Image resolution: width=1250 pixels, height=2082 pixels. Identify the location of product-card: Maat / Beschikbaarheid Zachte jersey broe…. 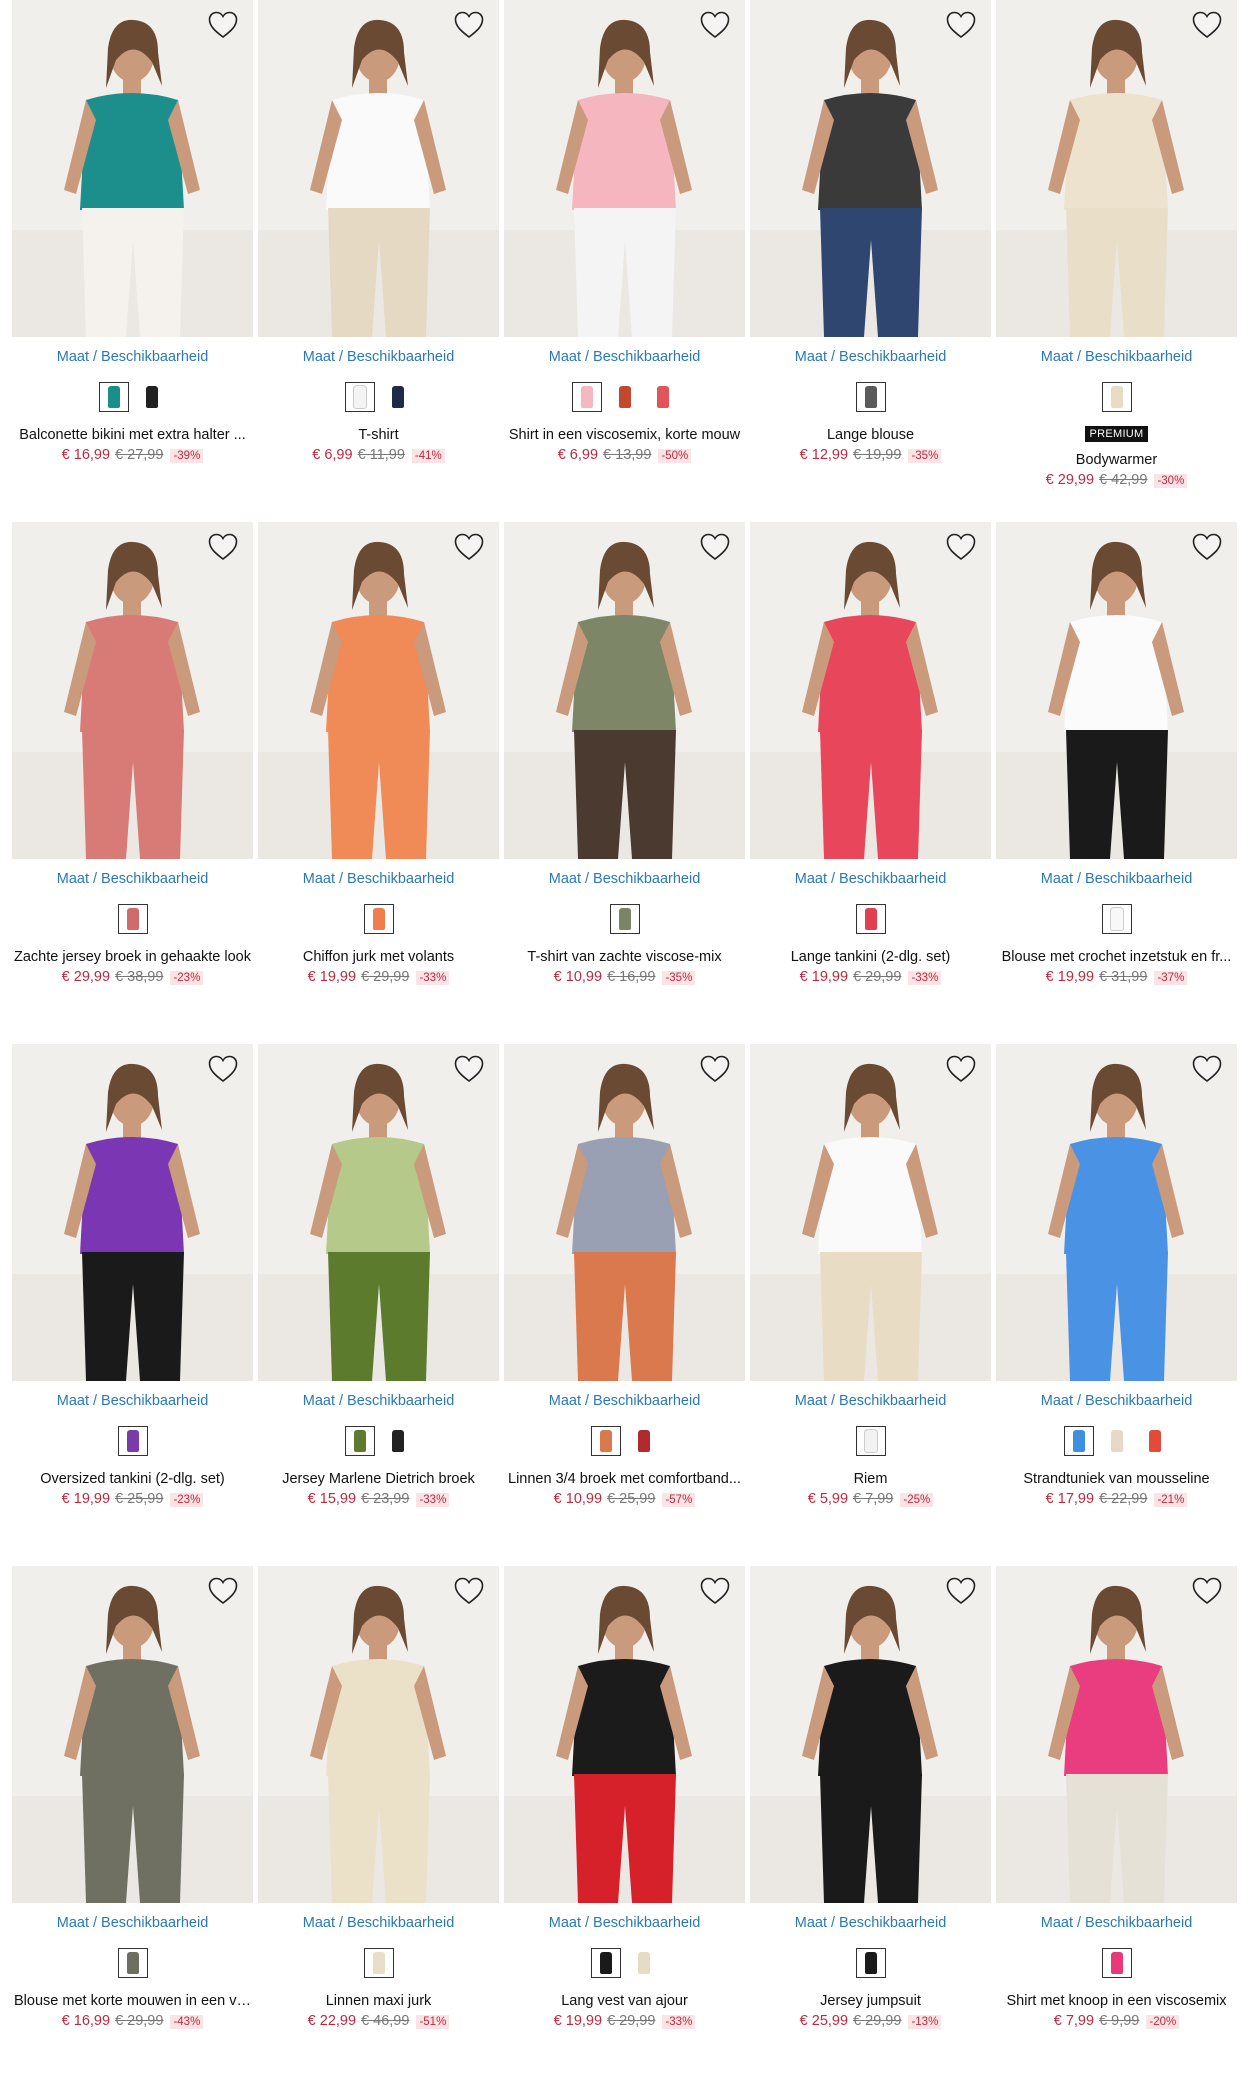
(126, 772).